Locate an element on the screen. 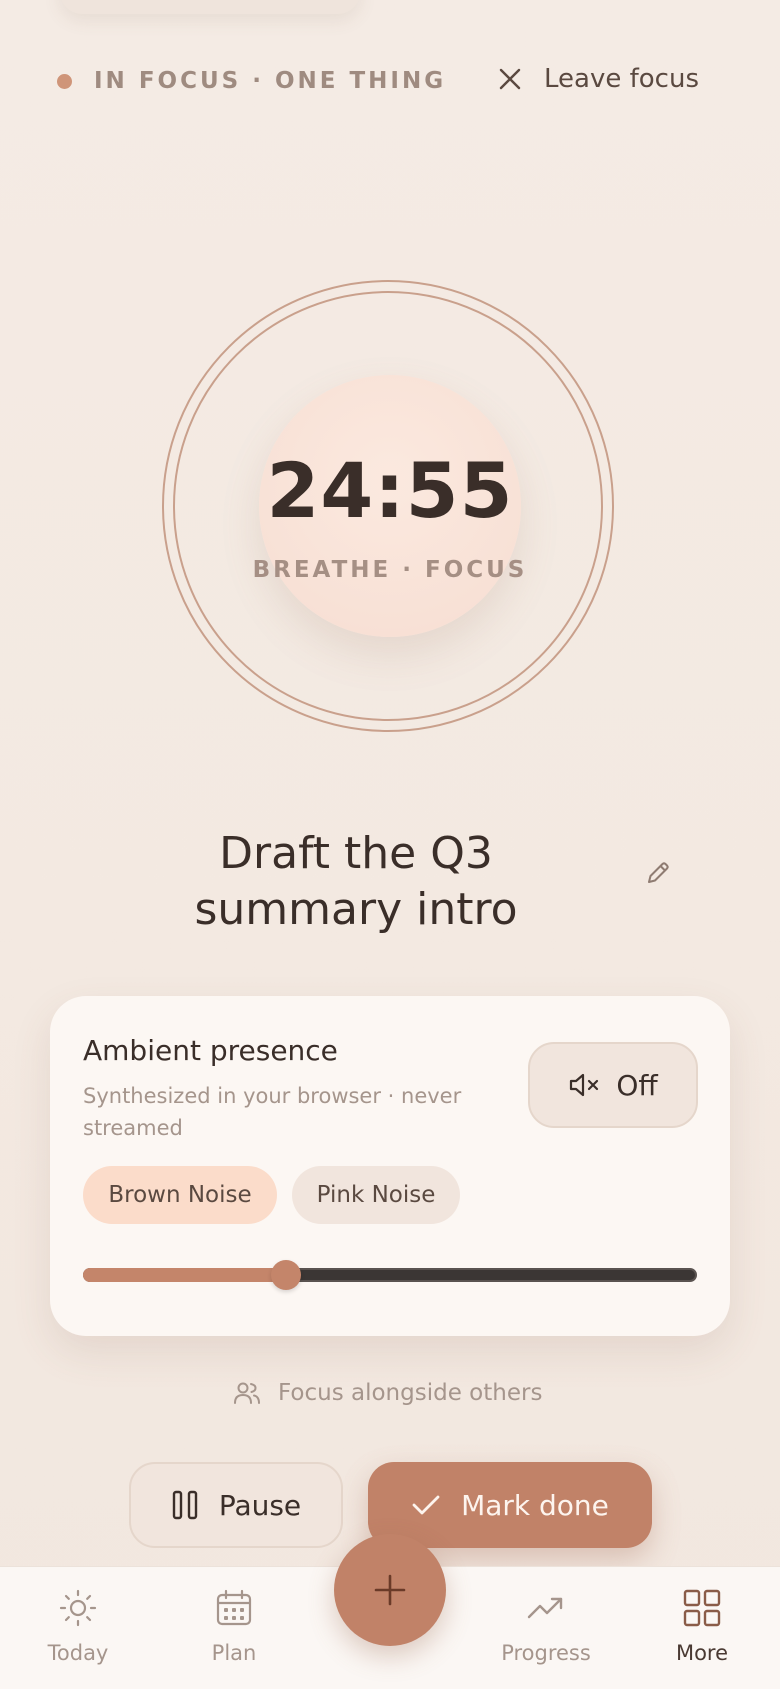  trending-up-icon is located at coordinates (545, 1608).